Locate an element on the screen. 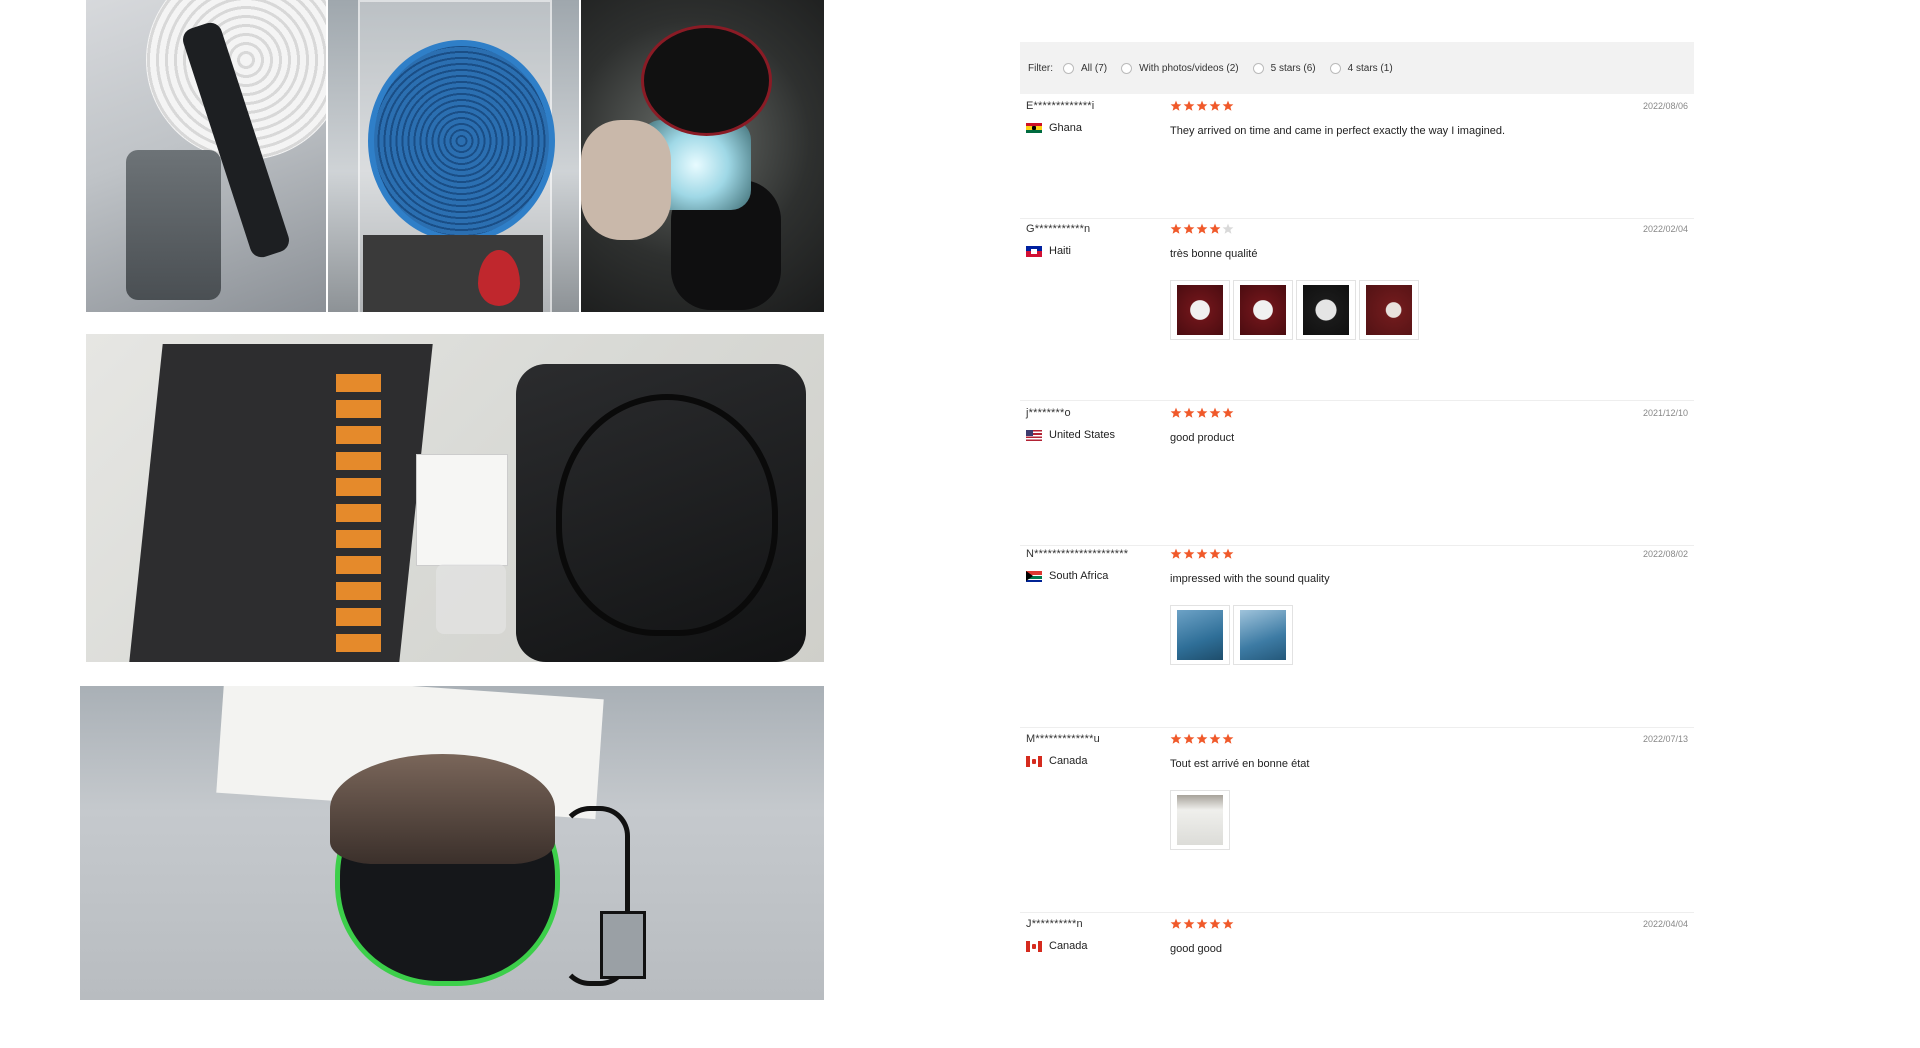 The width and height of the screenshot is (1920, 1048). filter-option-label: All (7) is located at coordinates (1094, 68).